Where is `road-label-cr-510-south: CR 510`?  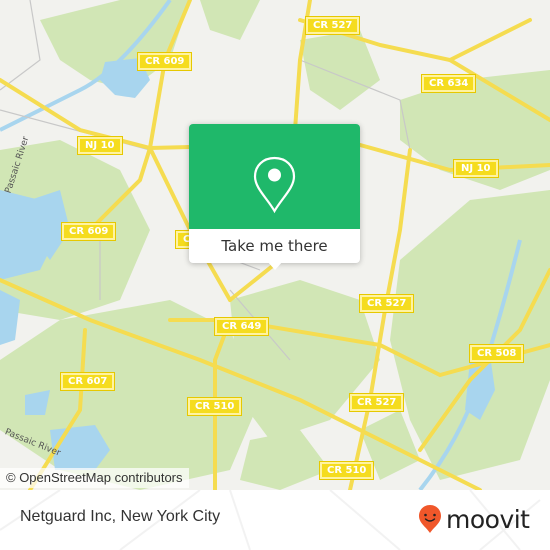 road-label-cr-510-south: CR 510 is located at coordinates (346, 470).